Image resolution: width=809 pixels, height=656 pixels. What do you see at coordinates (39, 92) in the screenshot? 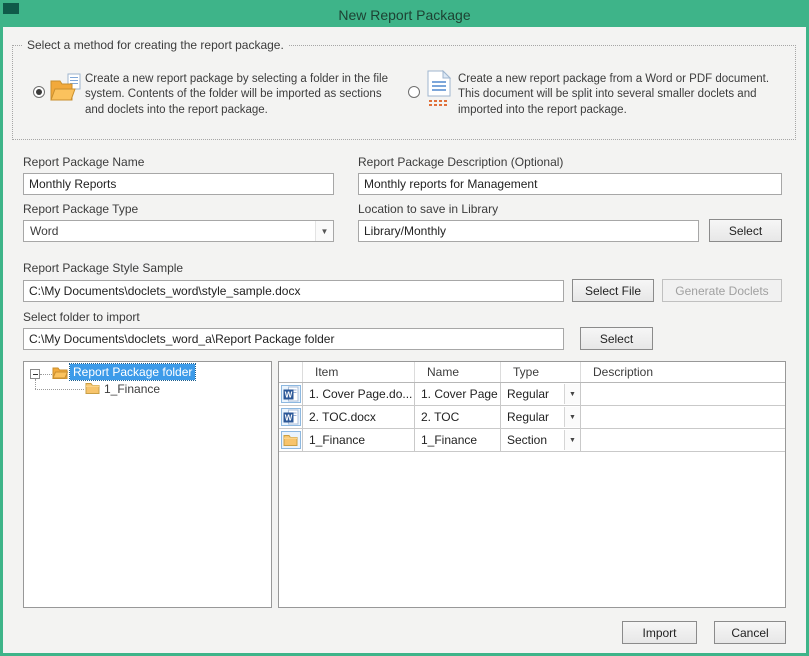
I see `radio-folder-method` at bounding box center [39, 92].